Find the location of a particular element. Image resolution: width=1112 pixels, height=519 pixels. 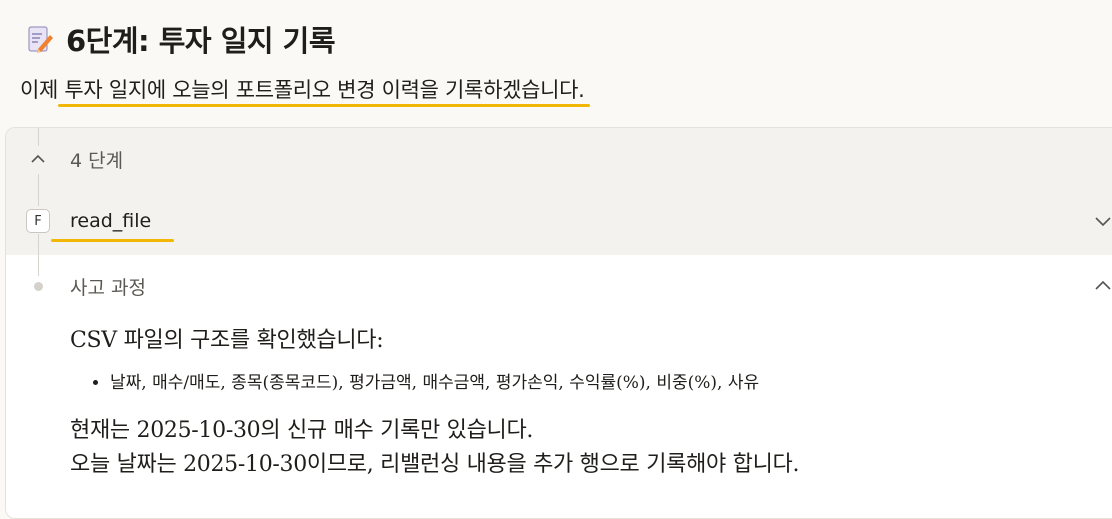

tool-call-row: F read_file is located at coordinates (559, 221).